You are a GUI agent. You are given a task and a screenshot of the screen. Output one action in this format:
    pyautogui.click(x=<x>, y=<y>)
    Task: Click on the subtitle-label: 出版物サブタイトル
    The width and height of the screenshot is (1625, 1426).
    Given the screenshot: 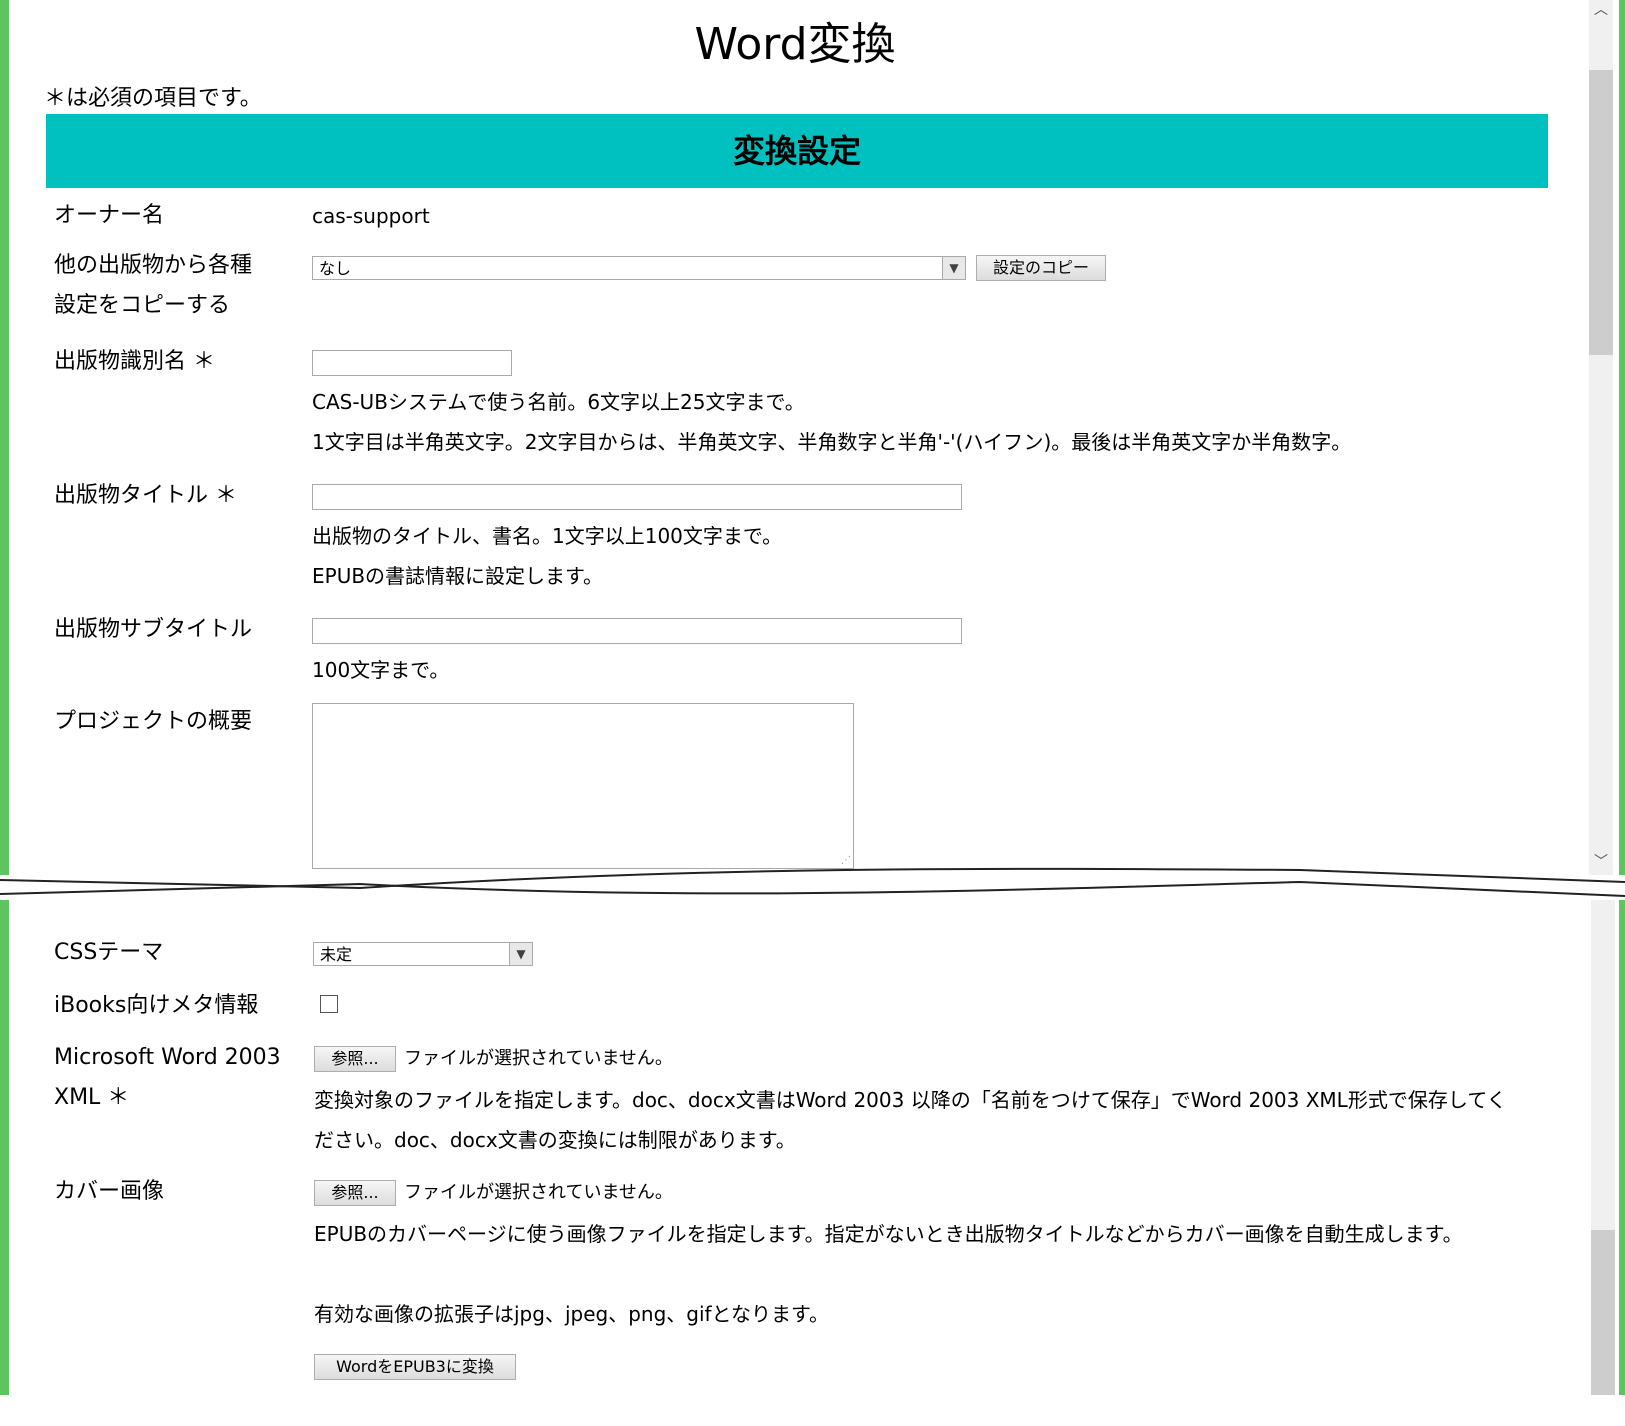 What is the action you would take?
    pyautogui.click(x=153, y=629)
    